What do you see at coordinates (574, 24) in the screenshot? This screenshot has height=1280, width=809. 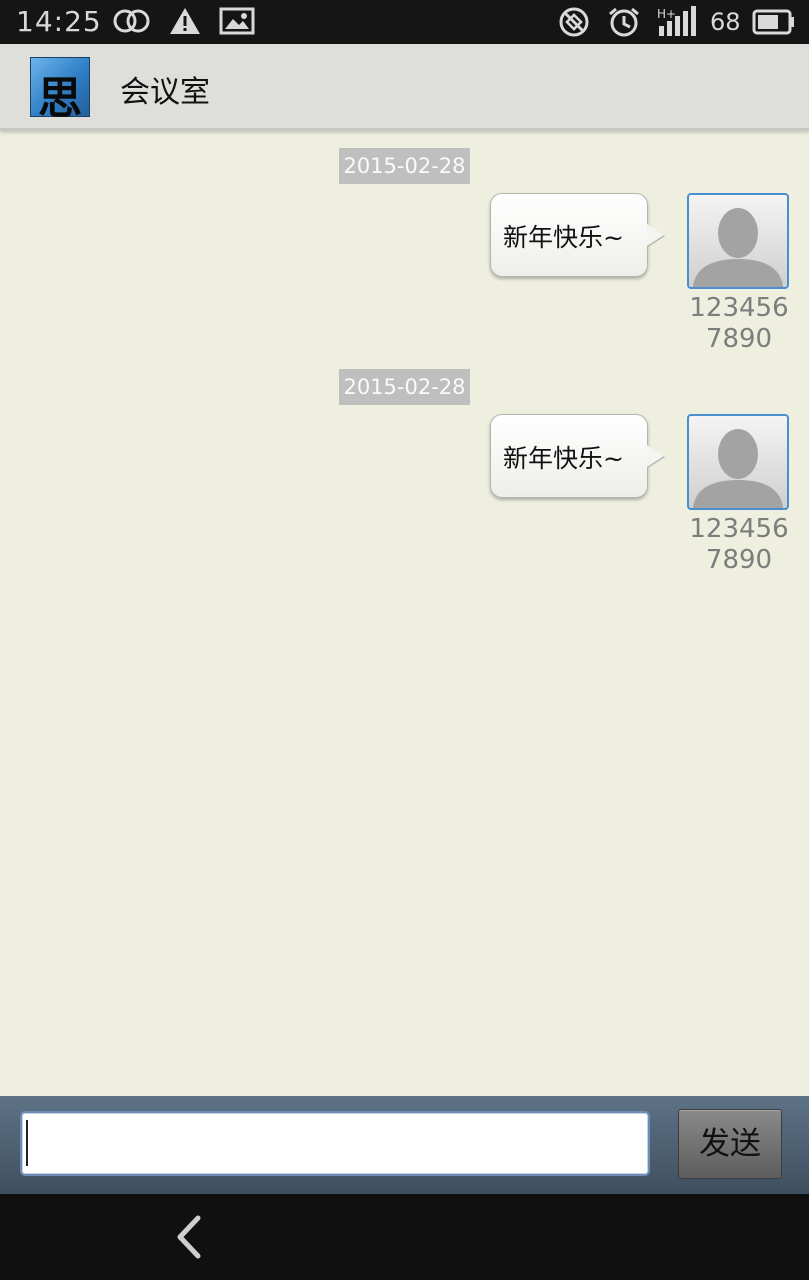 I see `rotation-lock-icon` at bounding box center [574, 24].